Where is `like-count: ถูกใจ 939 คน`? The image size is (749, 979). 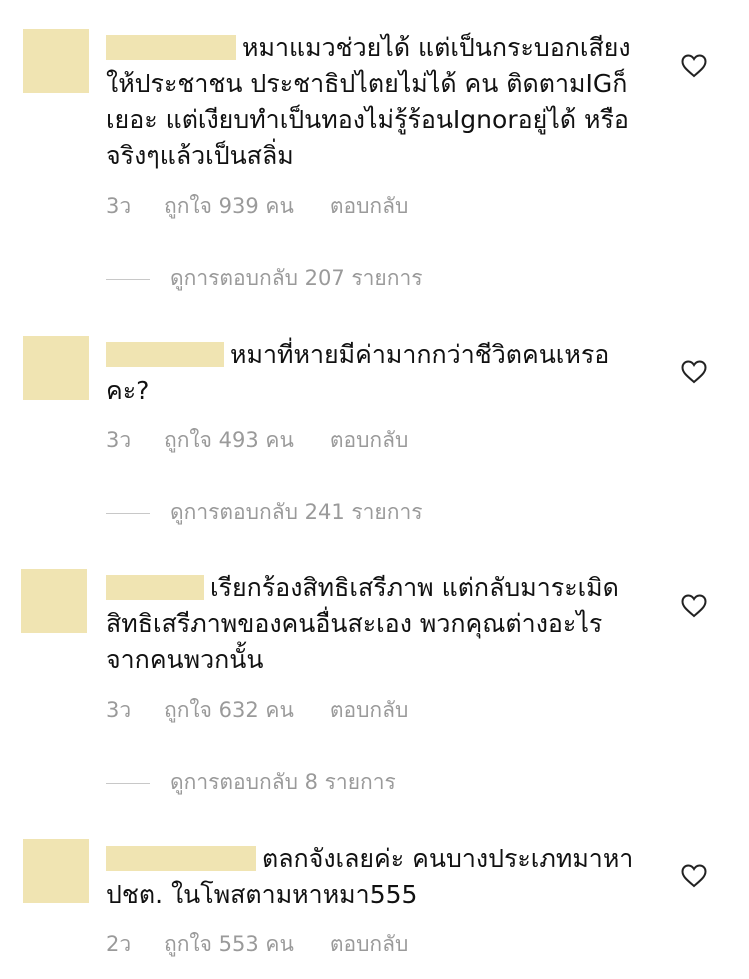
like-count: ถูกใจ 939 คน is located at coordinates (229, 206).